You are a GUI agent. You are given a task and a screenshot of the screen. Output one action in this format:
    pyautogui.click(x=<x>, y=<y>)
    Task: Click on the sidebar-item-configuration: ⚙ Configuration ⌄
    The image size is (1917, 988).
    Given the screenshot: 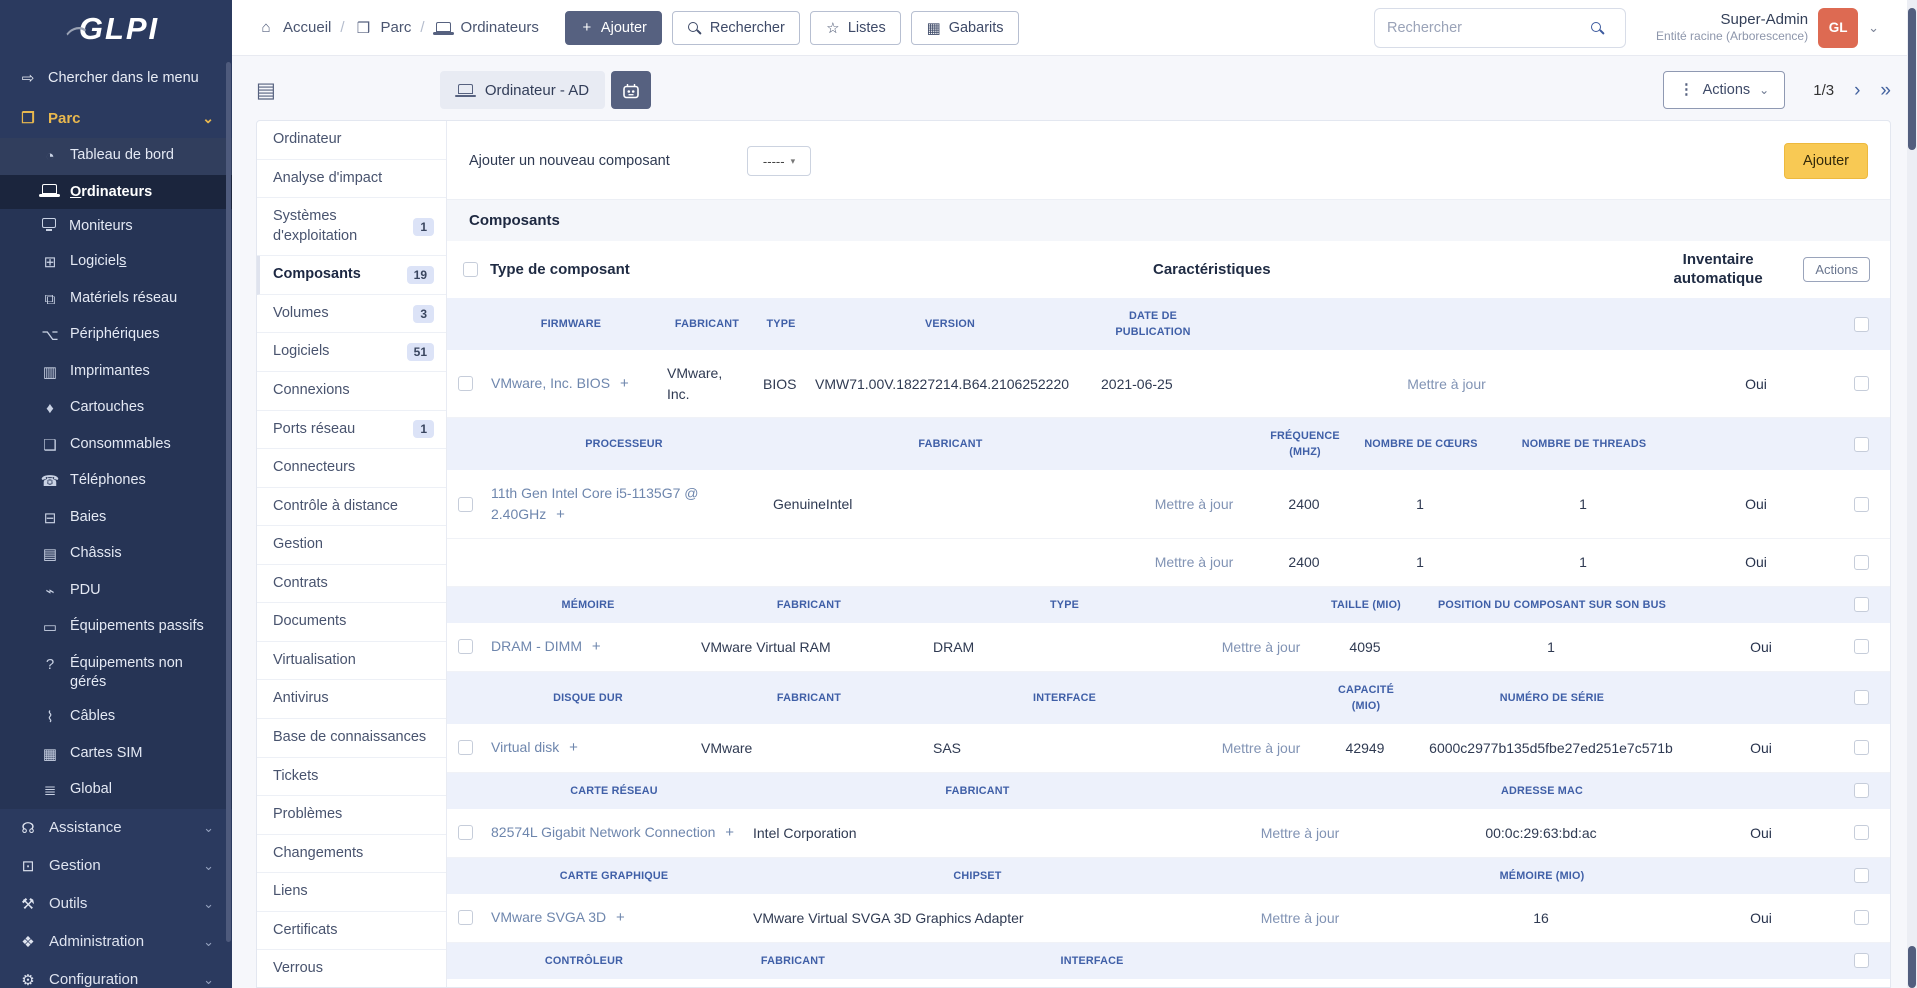 What is the action you would take?
    pyautogui.click(x=116, y=974)
    